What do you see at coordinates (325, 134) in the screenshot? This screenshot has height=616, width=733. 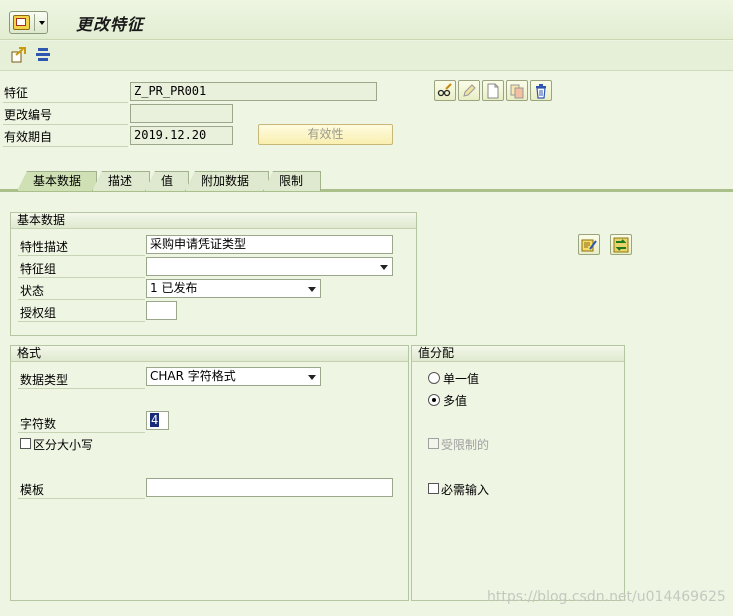 I see `validity-button: 有效性` at bounding box center [325, 134].